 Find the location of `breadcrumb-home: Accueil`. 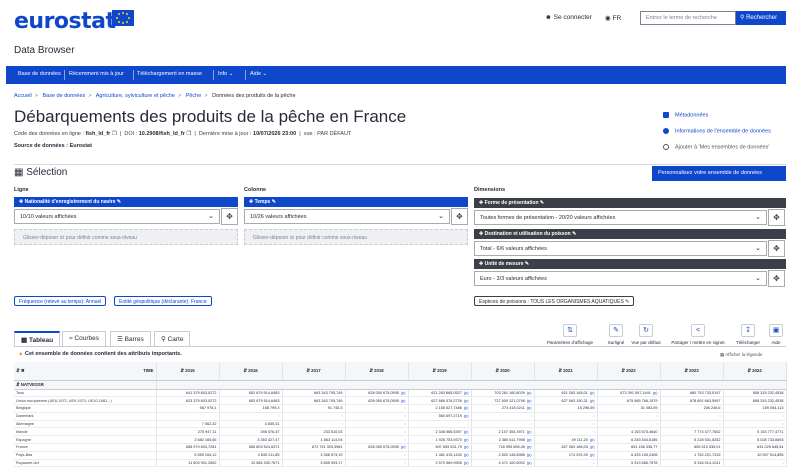

breadcrumb-home: Accueil is located at coordinates (23, 96).